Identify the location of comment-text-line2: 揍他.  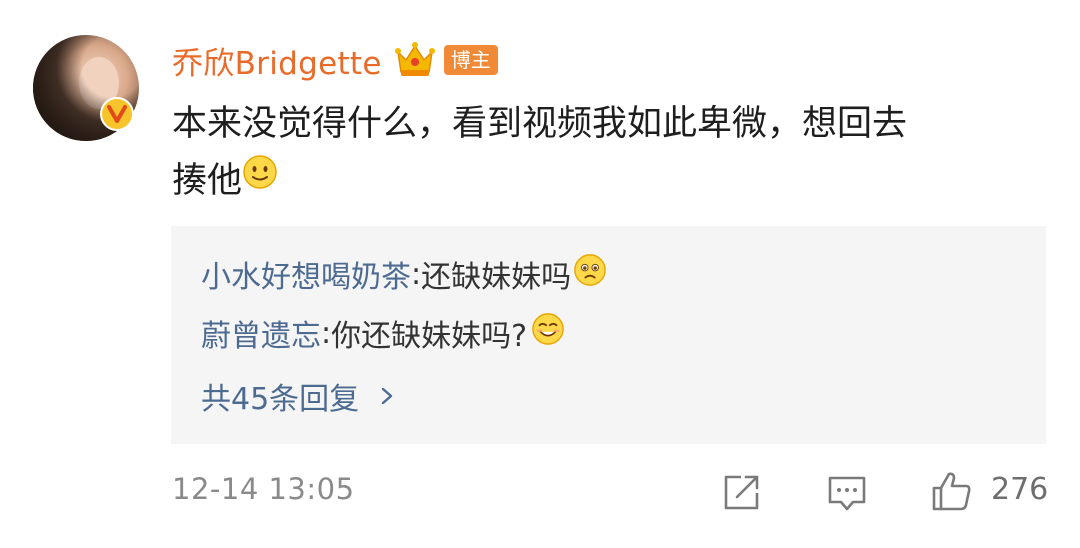
(207, 181).